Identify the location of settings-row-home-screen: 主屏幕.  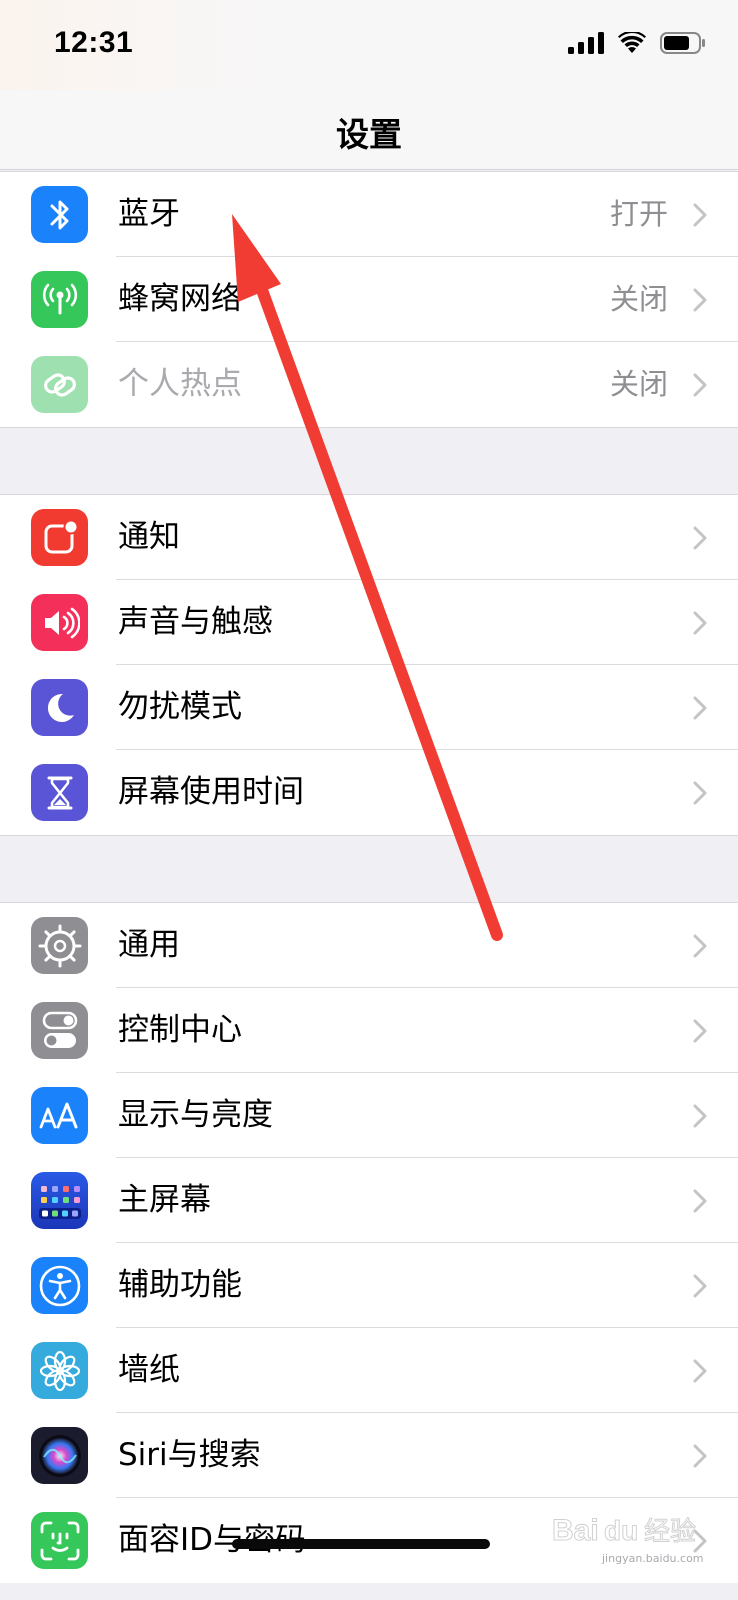
(369, 1200).